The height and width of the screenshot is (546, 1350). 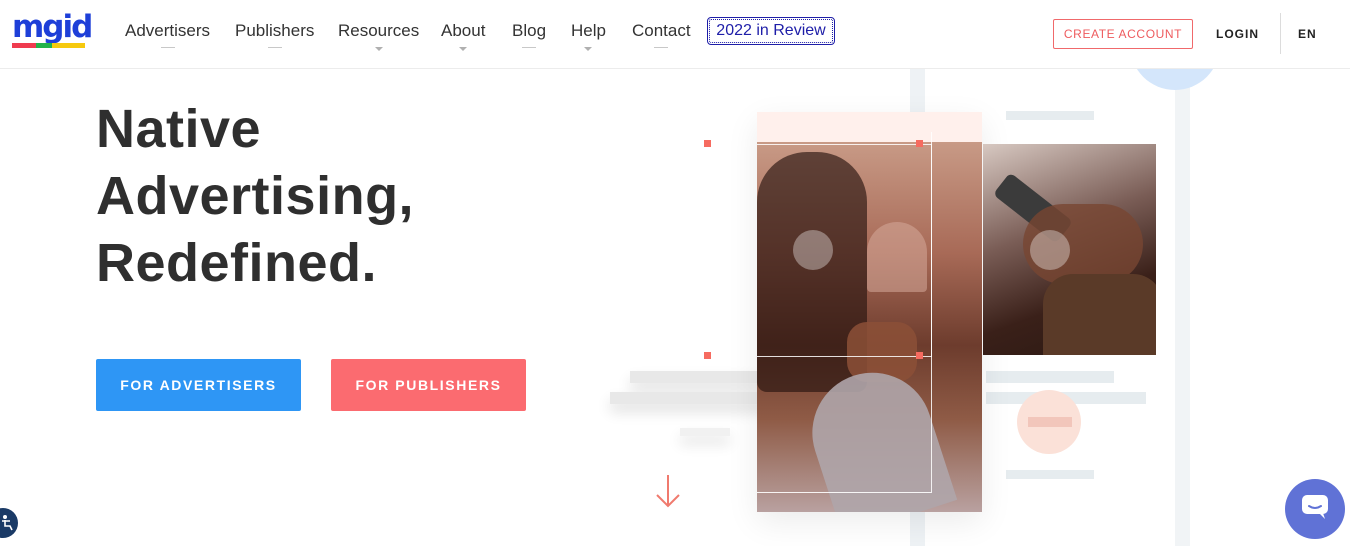 I want to click on for-advertisers-button: FOR ADVERTISERS, so click(x=198, y=385).